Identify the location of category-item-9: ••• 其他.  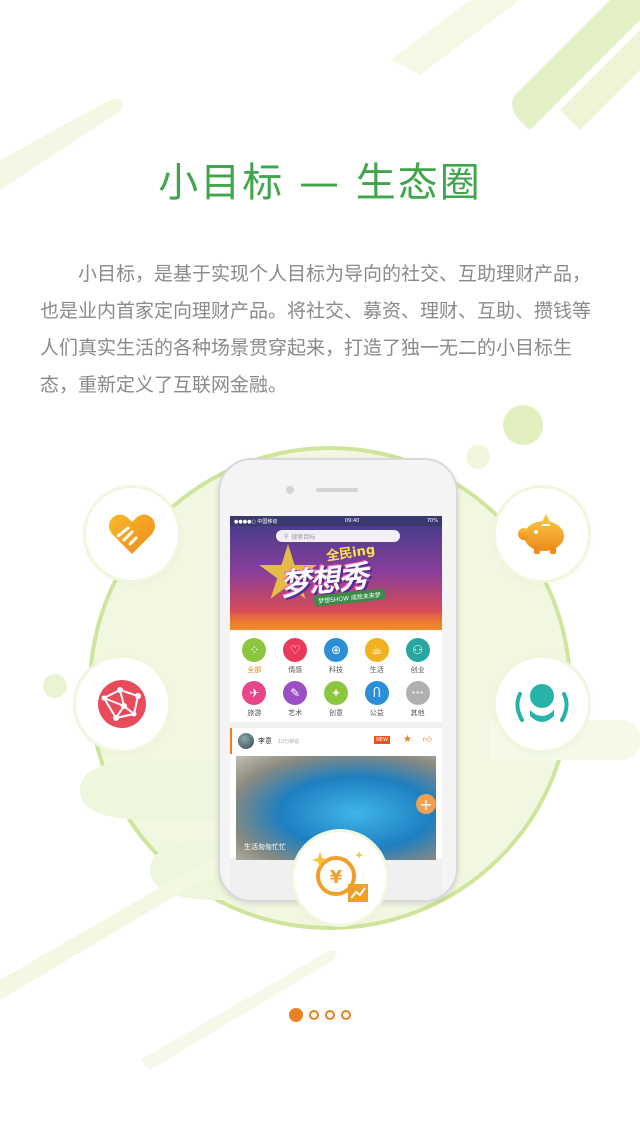
(417, 699).